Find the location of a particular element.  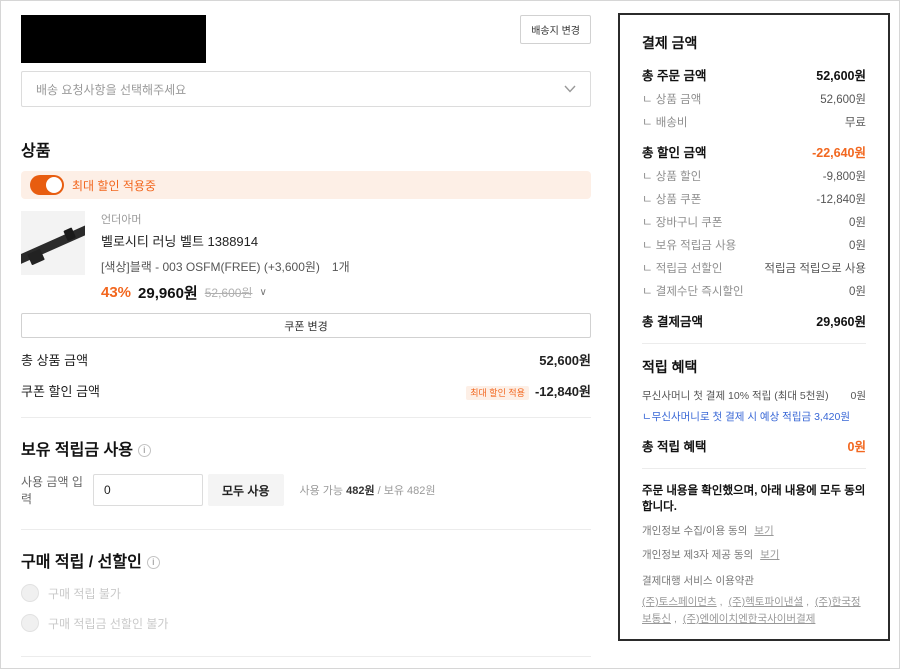

rewards-total-row: 총 적립 혜택 0원 is located at coordinates (754, 445).